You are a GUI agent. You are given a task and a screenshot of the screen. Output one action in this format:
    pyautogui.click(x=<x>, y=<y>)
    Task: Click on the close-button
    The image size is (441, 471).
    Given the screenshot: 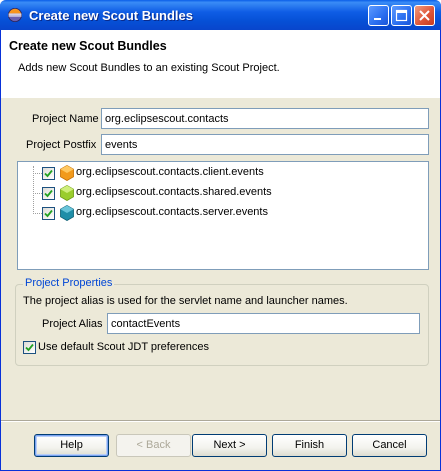 What is the action you would take?
    pyautogui.click(x=424, y=15)
    